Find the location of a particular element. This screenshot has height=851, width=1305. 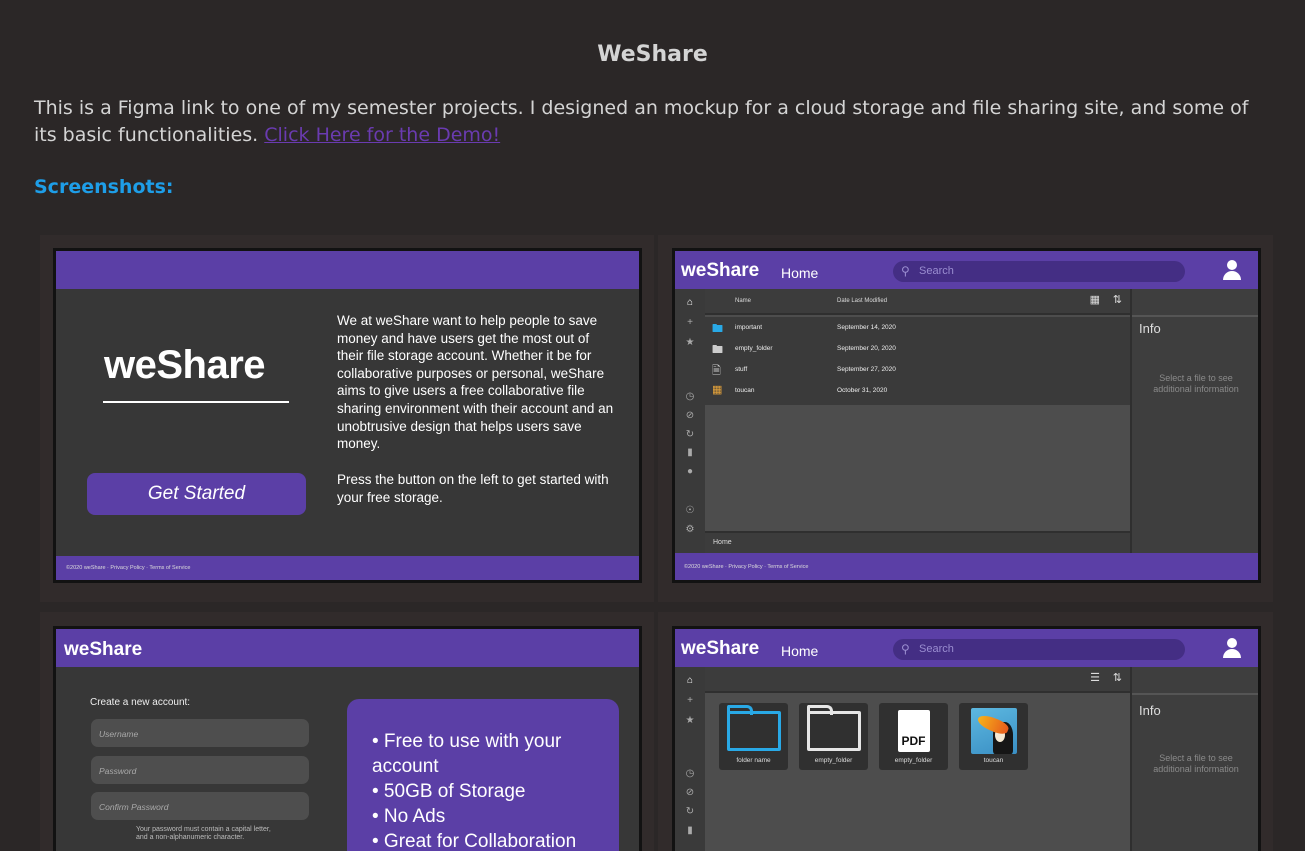

landing-logo: weShare is located at coordinates (185, 365).